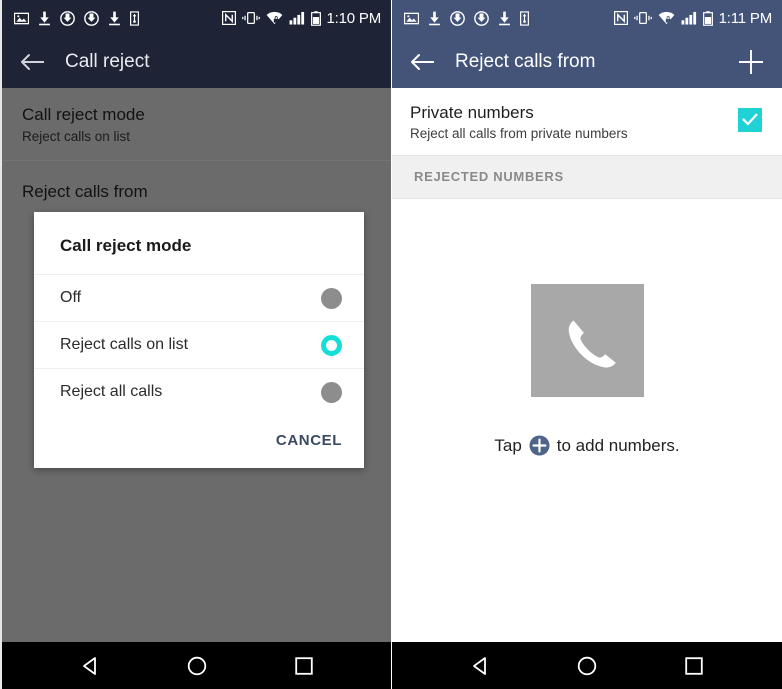  I want to click on private-numbers-subtitle: Reject all calls from private numbers, so click(519, 133).